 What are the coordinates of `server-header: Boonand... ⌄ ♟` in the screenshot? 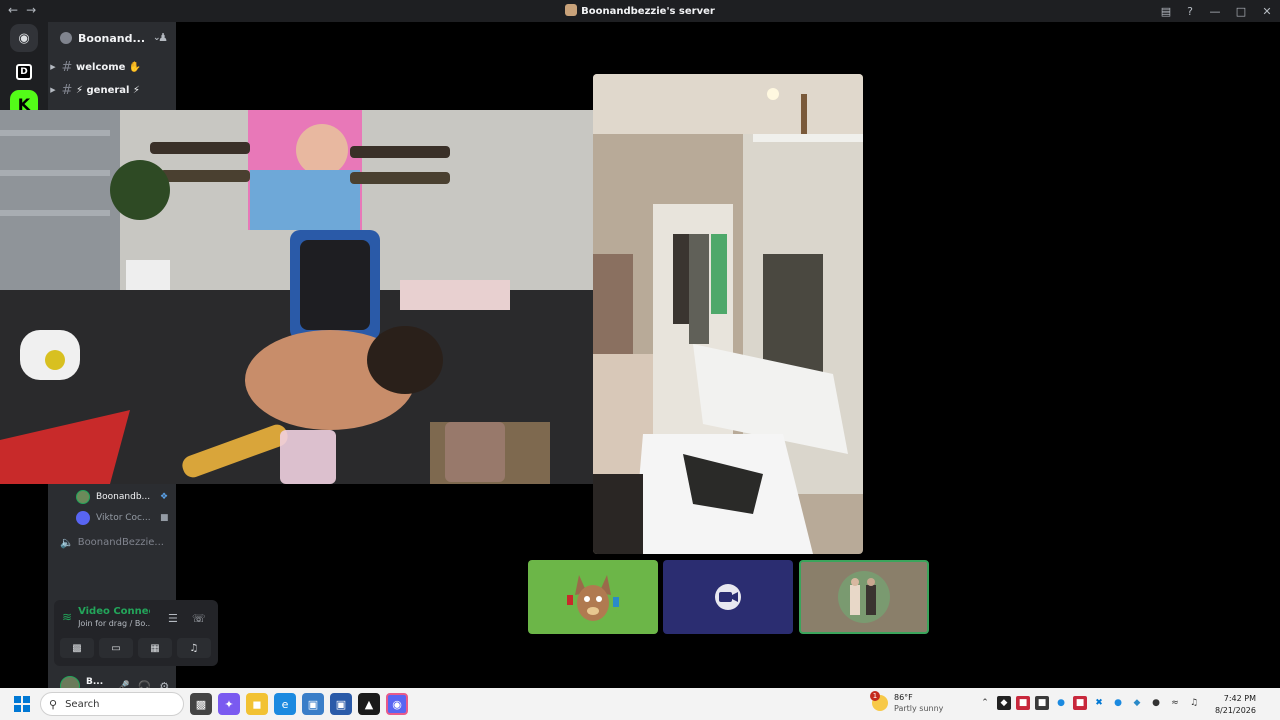 It's located at (112, 38).